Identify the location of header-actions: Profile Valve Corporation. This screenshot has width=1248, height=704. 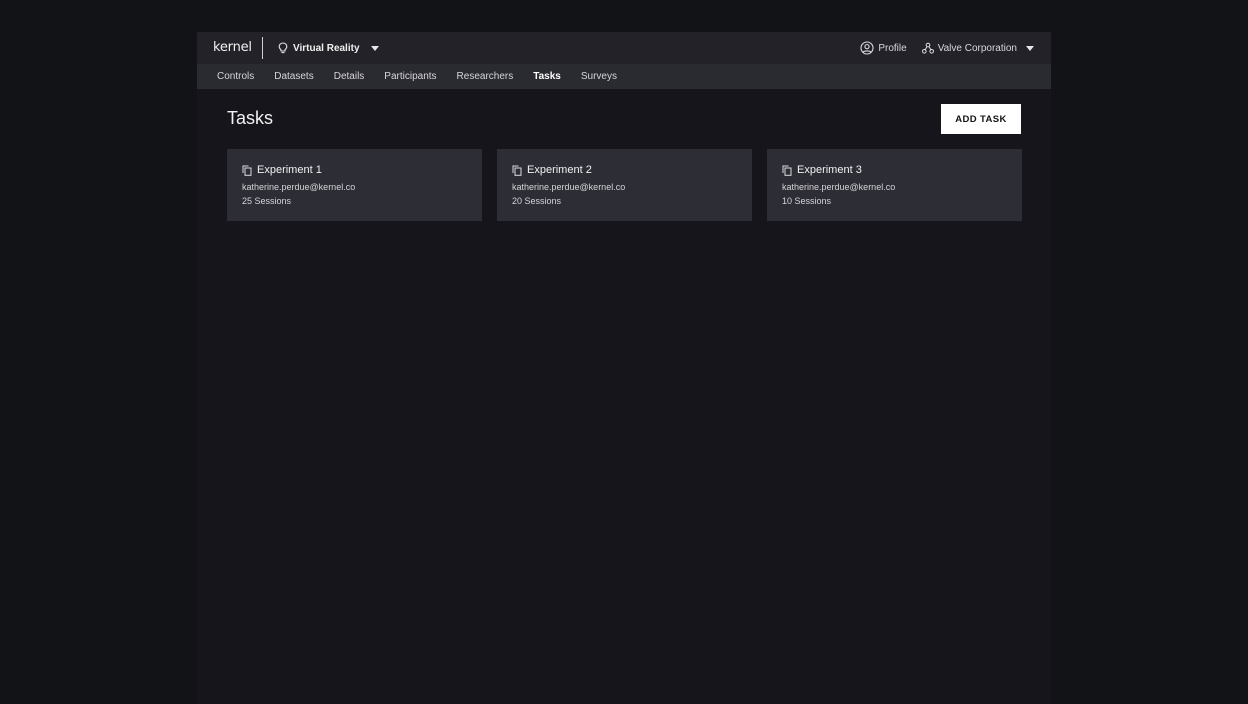
(947, 48).